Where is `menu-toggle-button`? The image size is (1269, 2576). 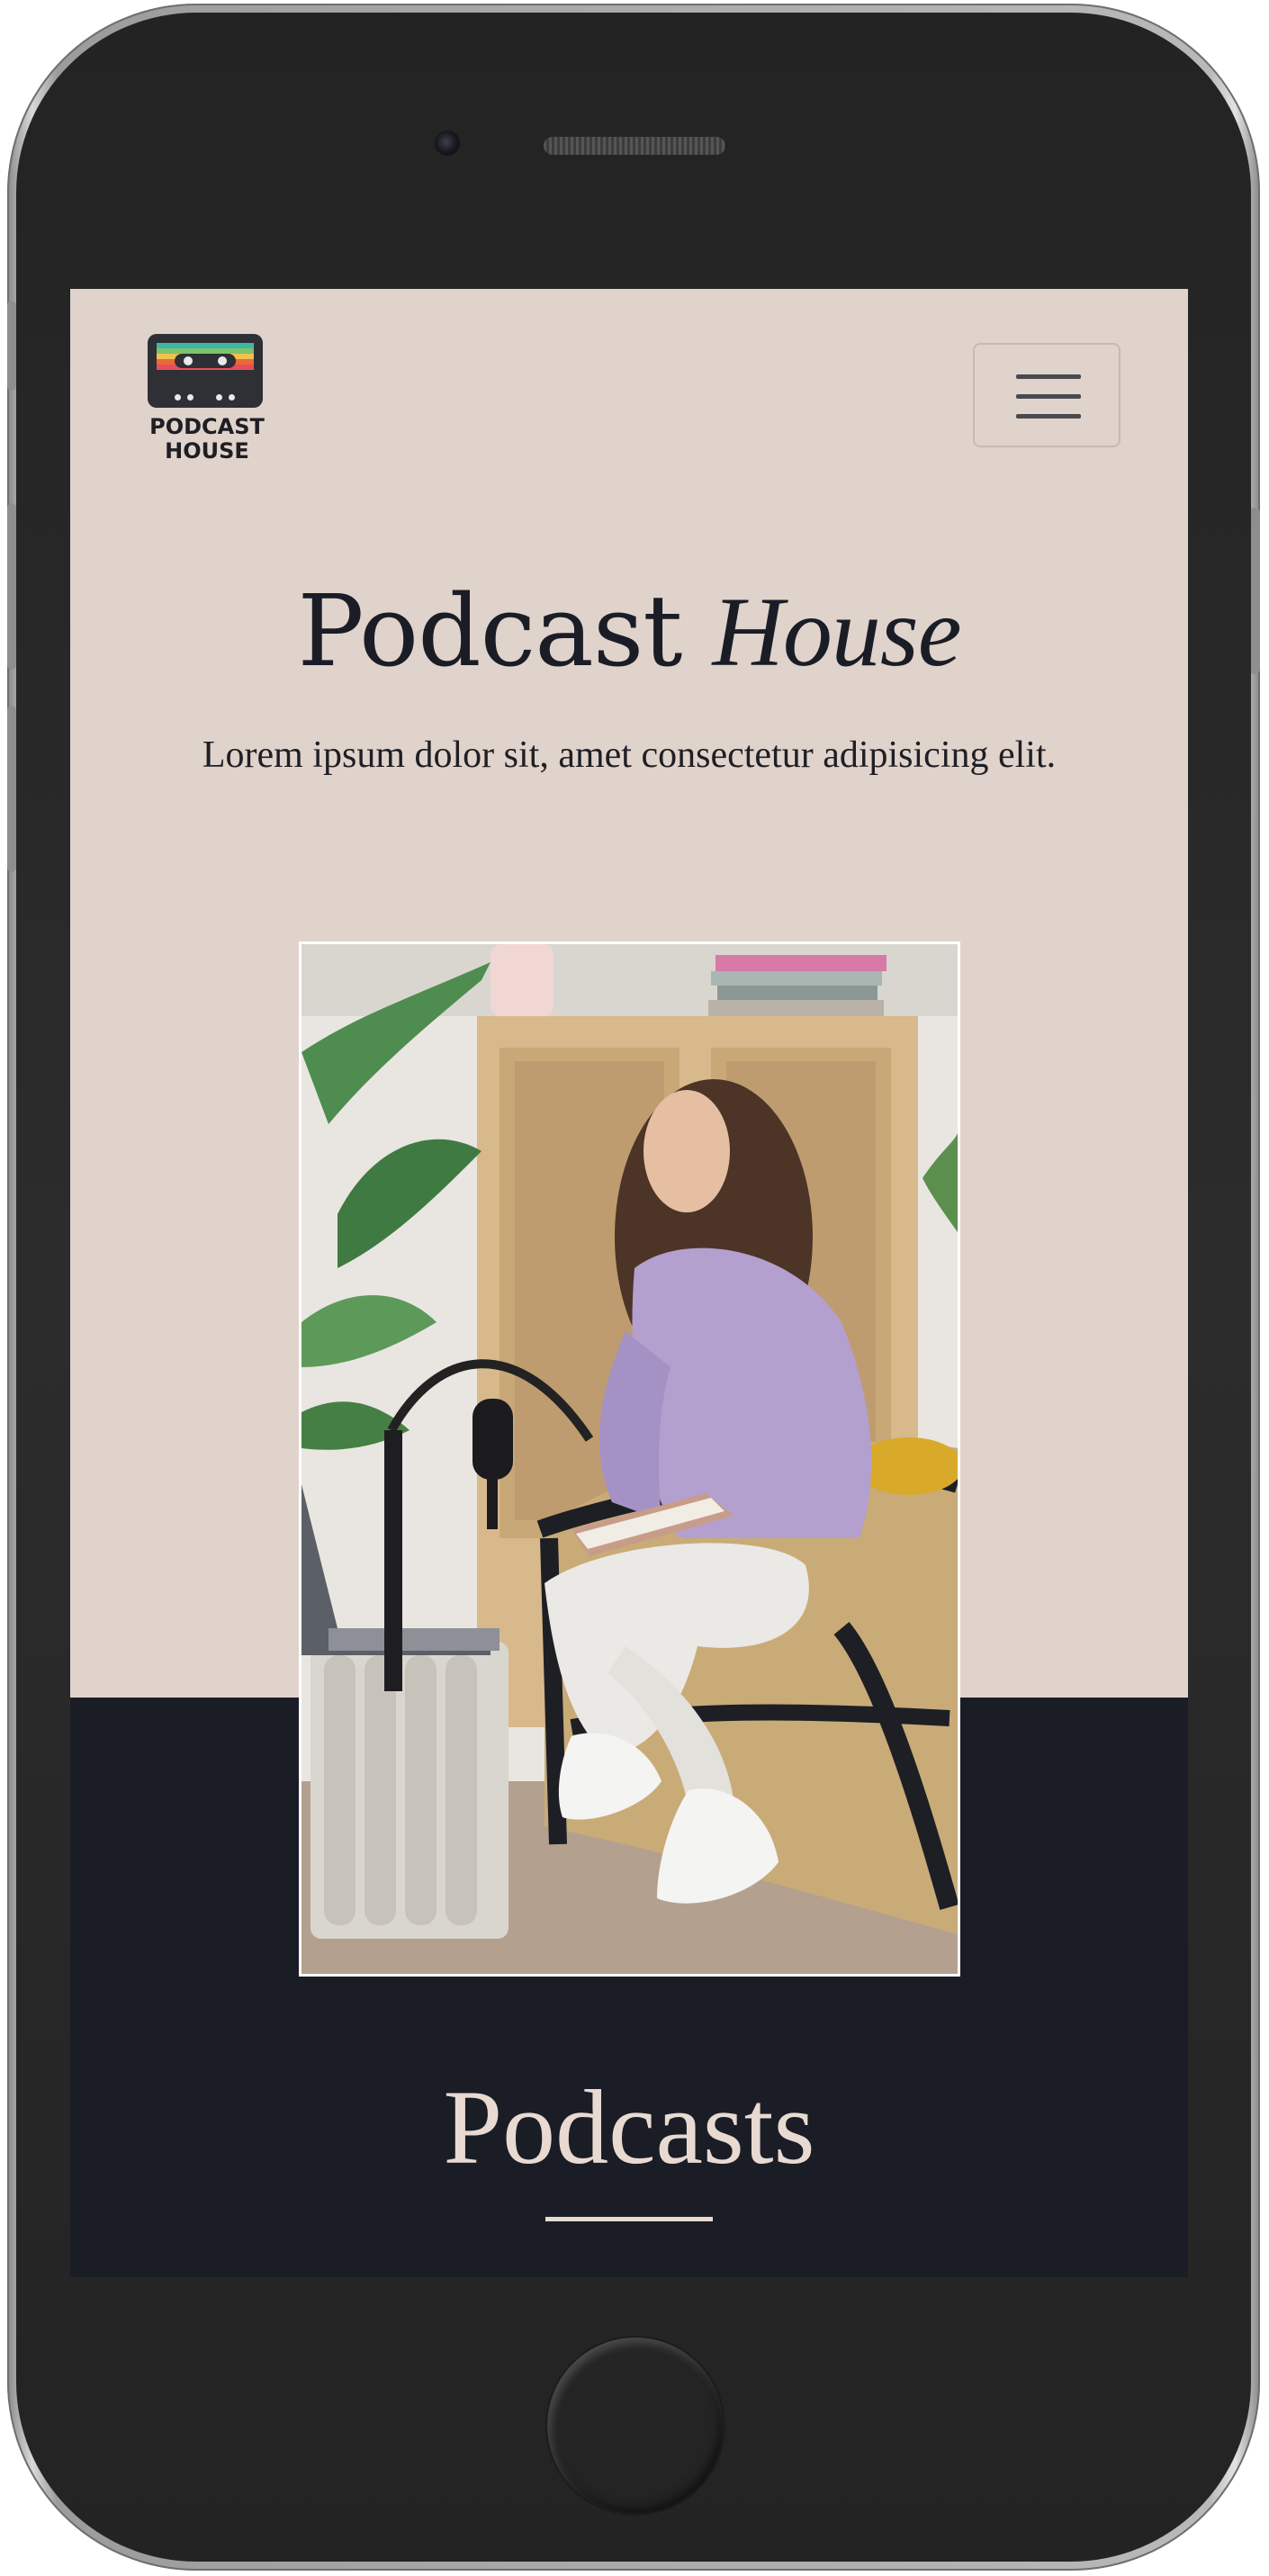
menu-toggle-button is located at coordinates (1046, 395).